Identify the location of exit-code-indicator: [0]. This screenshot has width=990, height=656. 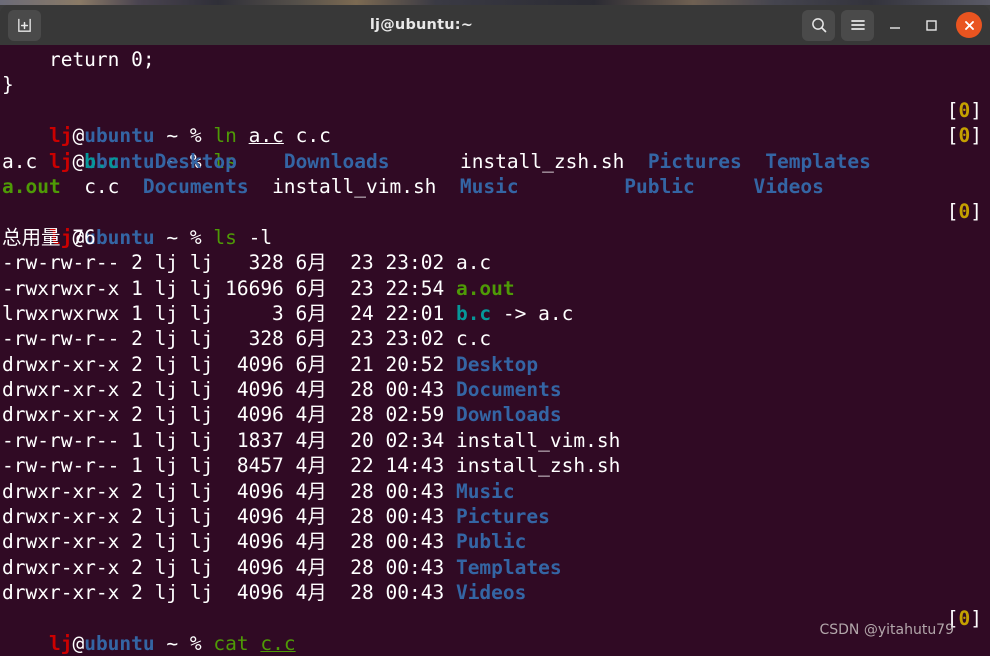
(964, 110).